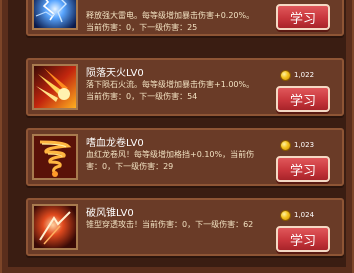  What do you see at coordinates (170, 160) in the screenshot?
I see `skill-description: 血红龙卷风！每等级增加格挡+0.10%，当前伤害：0，下一级伤害：29` at bounding box center [170, 160].